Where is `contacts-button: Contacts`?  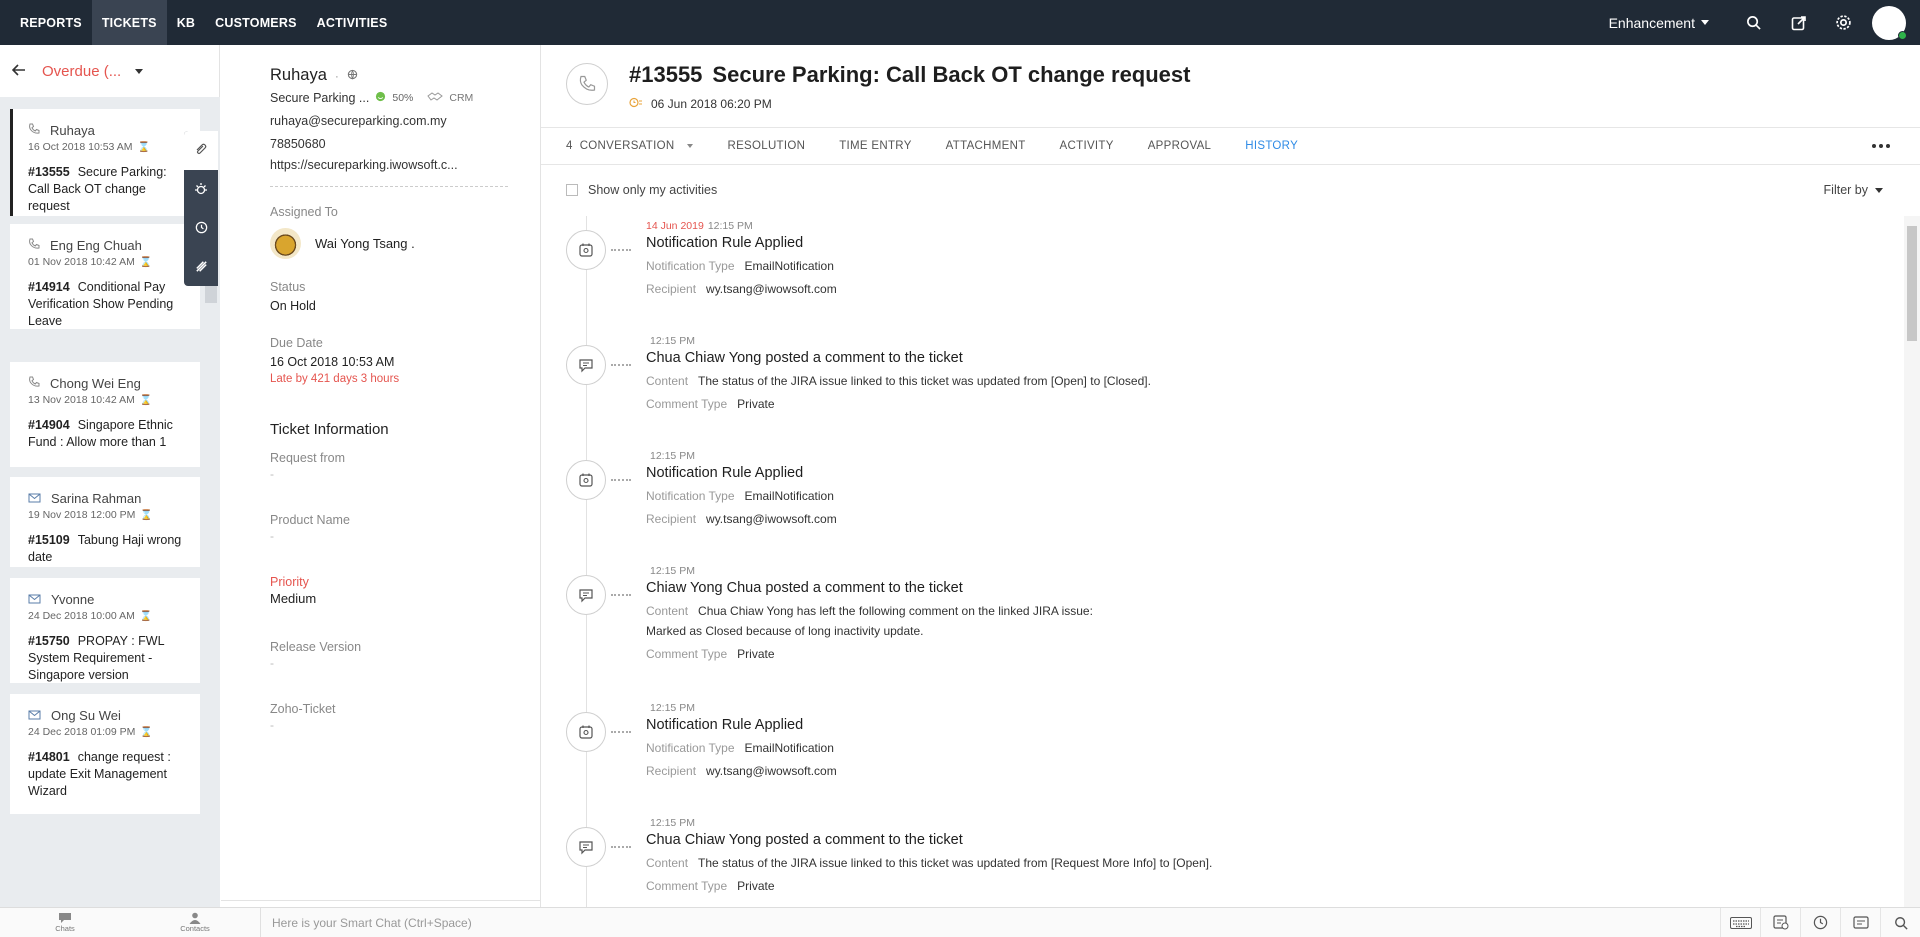
contacts-button: Contacts is located at coordinates (195, 922).